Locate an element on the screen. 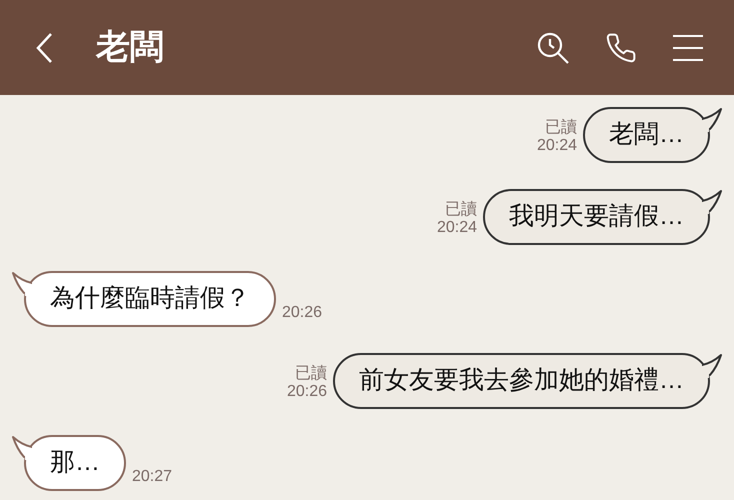 The image size is (734, 500). call-button is located at coordinates (621, 47).